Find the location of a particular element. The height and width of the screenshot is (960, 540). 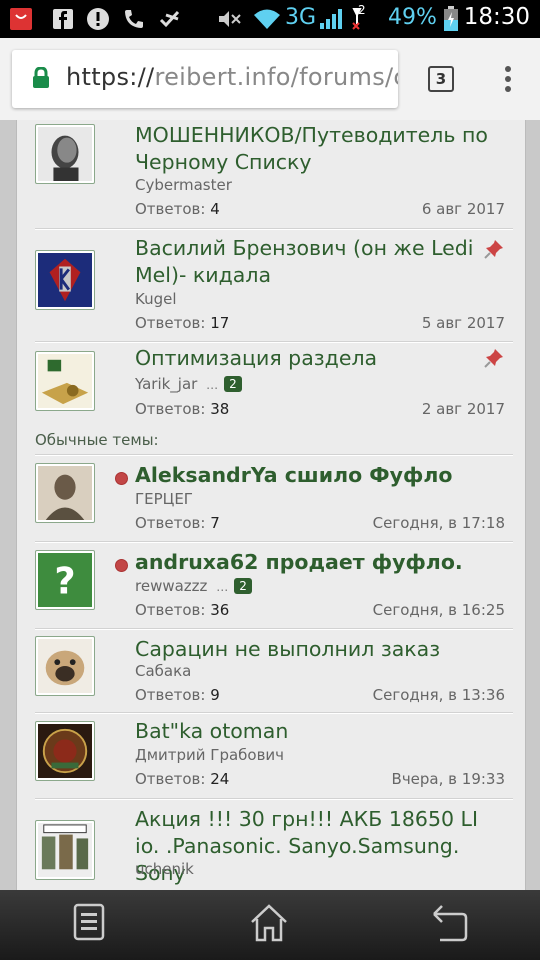

thread-title: Оптимизация раздела is located at coordinates (315, 358).